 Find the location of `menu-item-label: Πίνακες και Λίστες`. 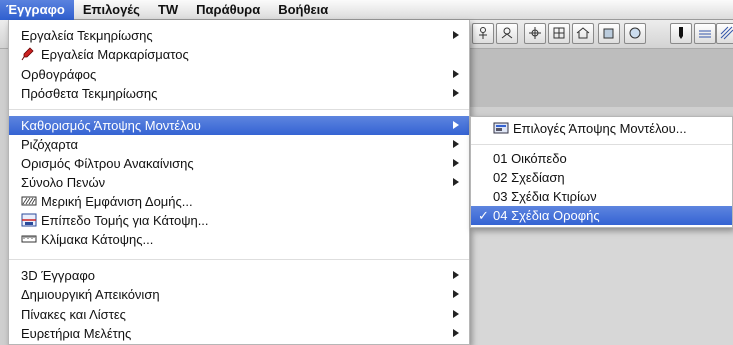

menu-item-label: Πίνακες και Λίστες is located at coordinates (73, 314).